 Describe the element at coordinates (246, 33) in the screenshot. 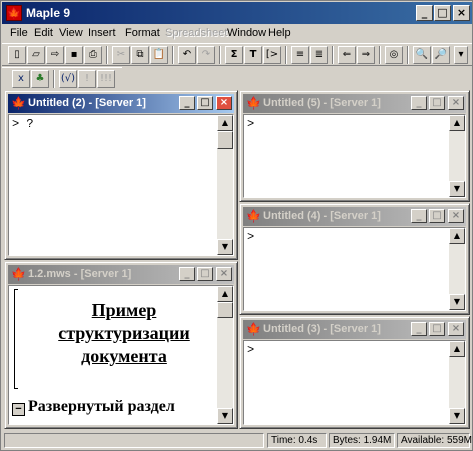

I see `menu-window: Window` at that location.